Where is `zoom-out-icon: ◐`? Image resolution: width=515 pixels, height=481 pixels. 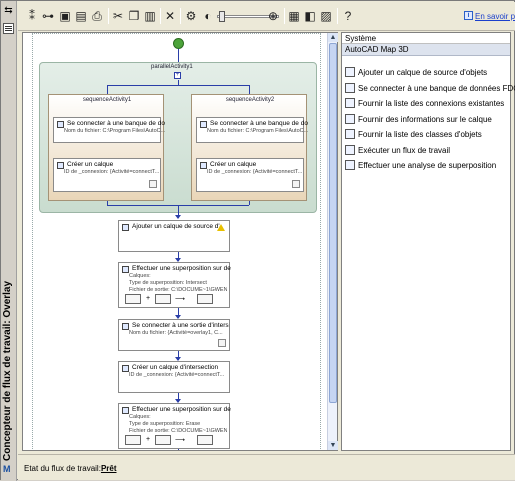 zoom-out-icon: ◐ is located at coordinates (208, 16).